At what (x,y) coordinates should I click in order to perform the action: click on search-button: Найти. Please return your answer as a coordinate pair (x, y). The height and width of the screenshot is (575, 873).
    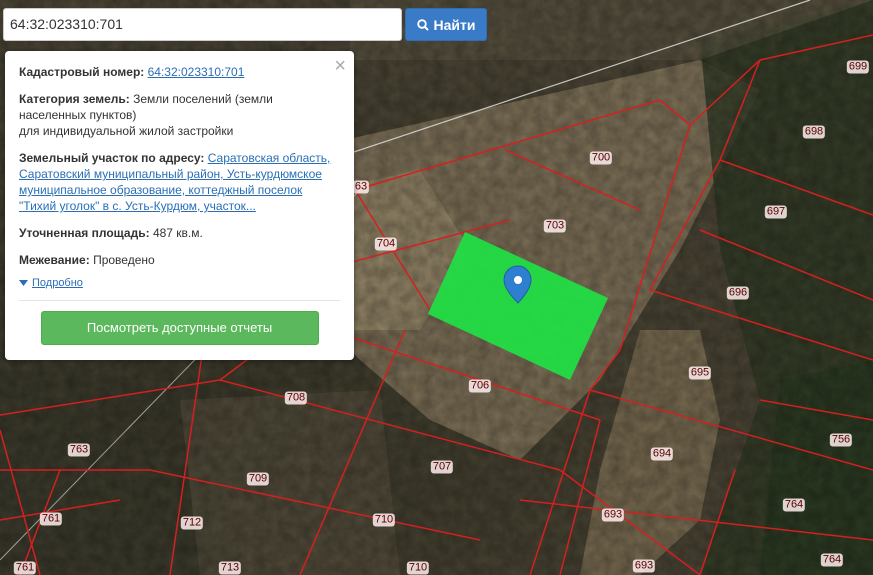
    Looking at the image, I should click on (446, 24).